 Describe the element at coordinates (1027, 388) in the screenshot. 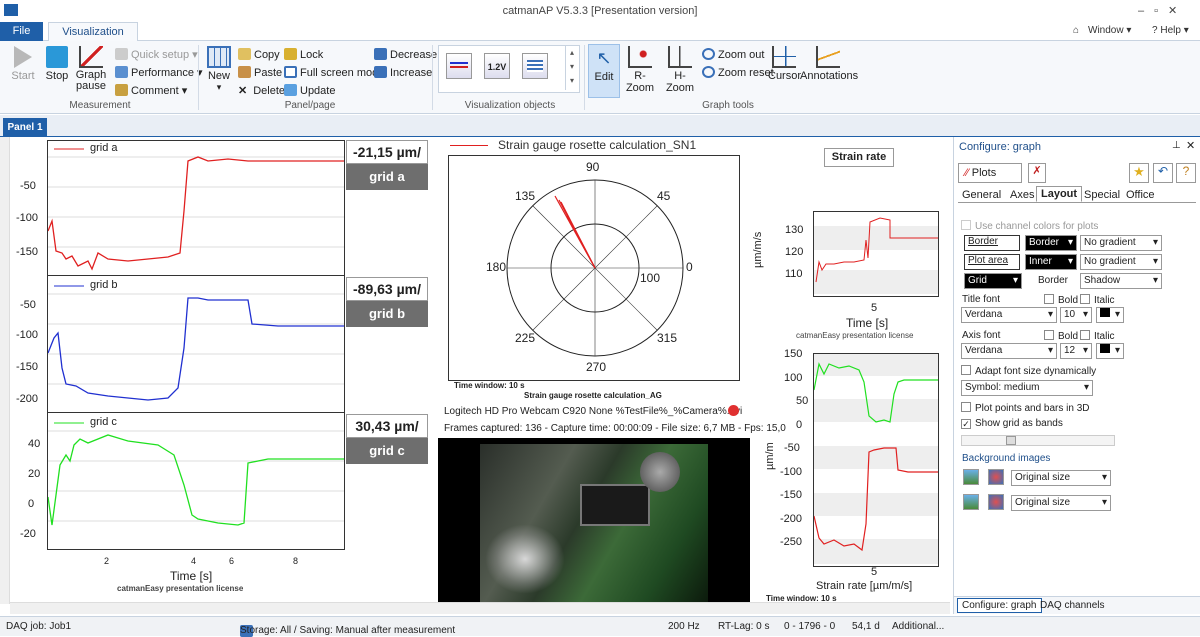

I see `symbol-select: Symbol: medium` at that location.